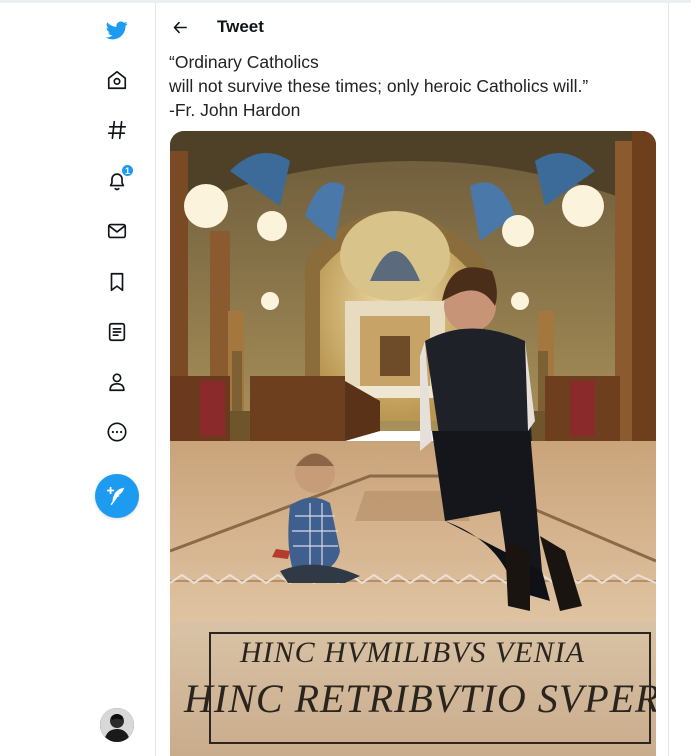 This screenshot has width=691, height=756. I want to click on envelope-icon, so click(117, 231).